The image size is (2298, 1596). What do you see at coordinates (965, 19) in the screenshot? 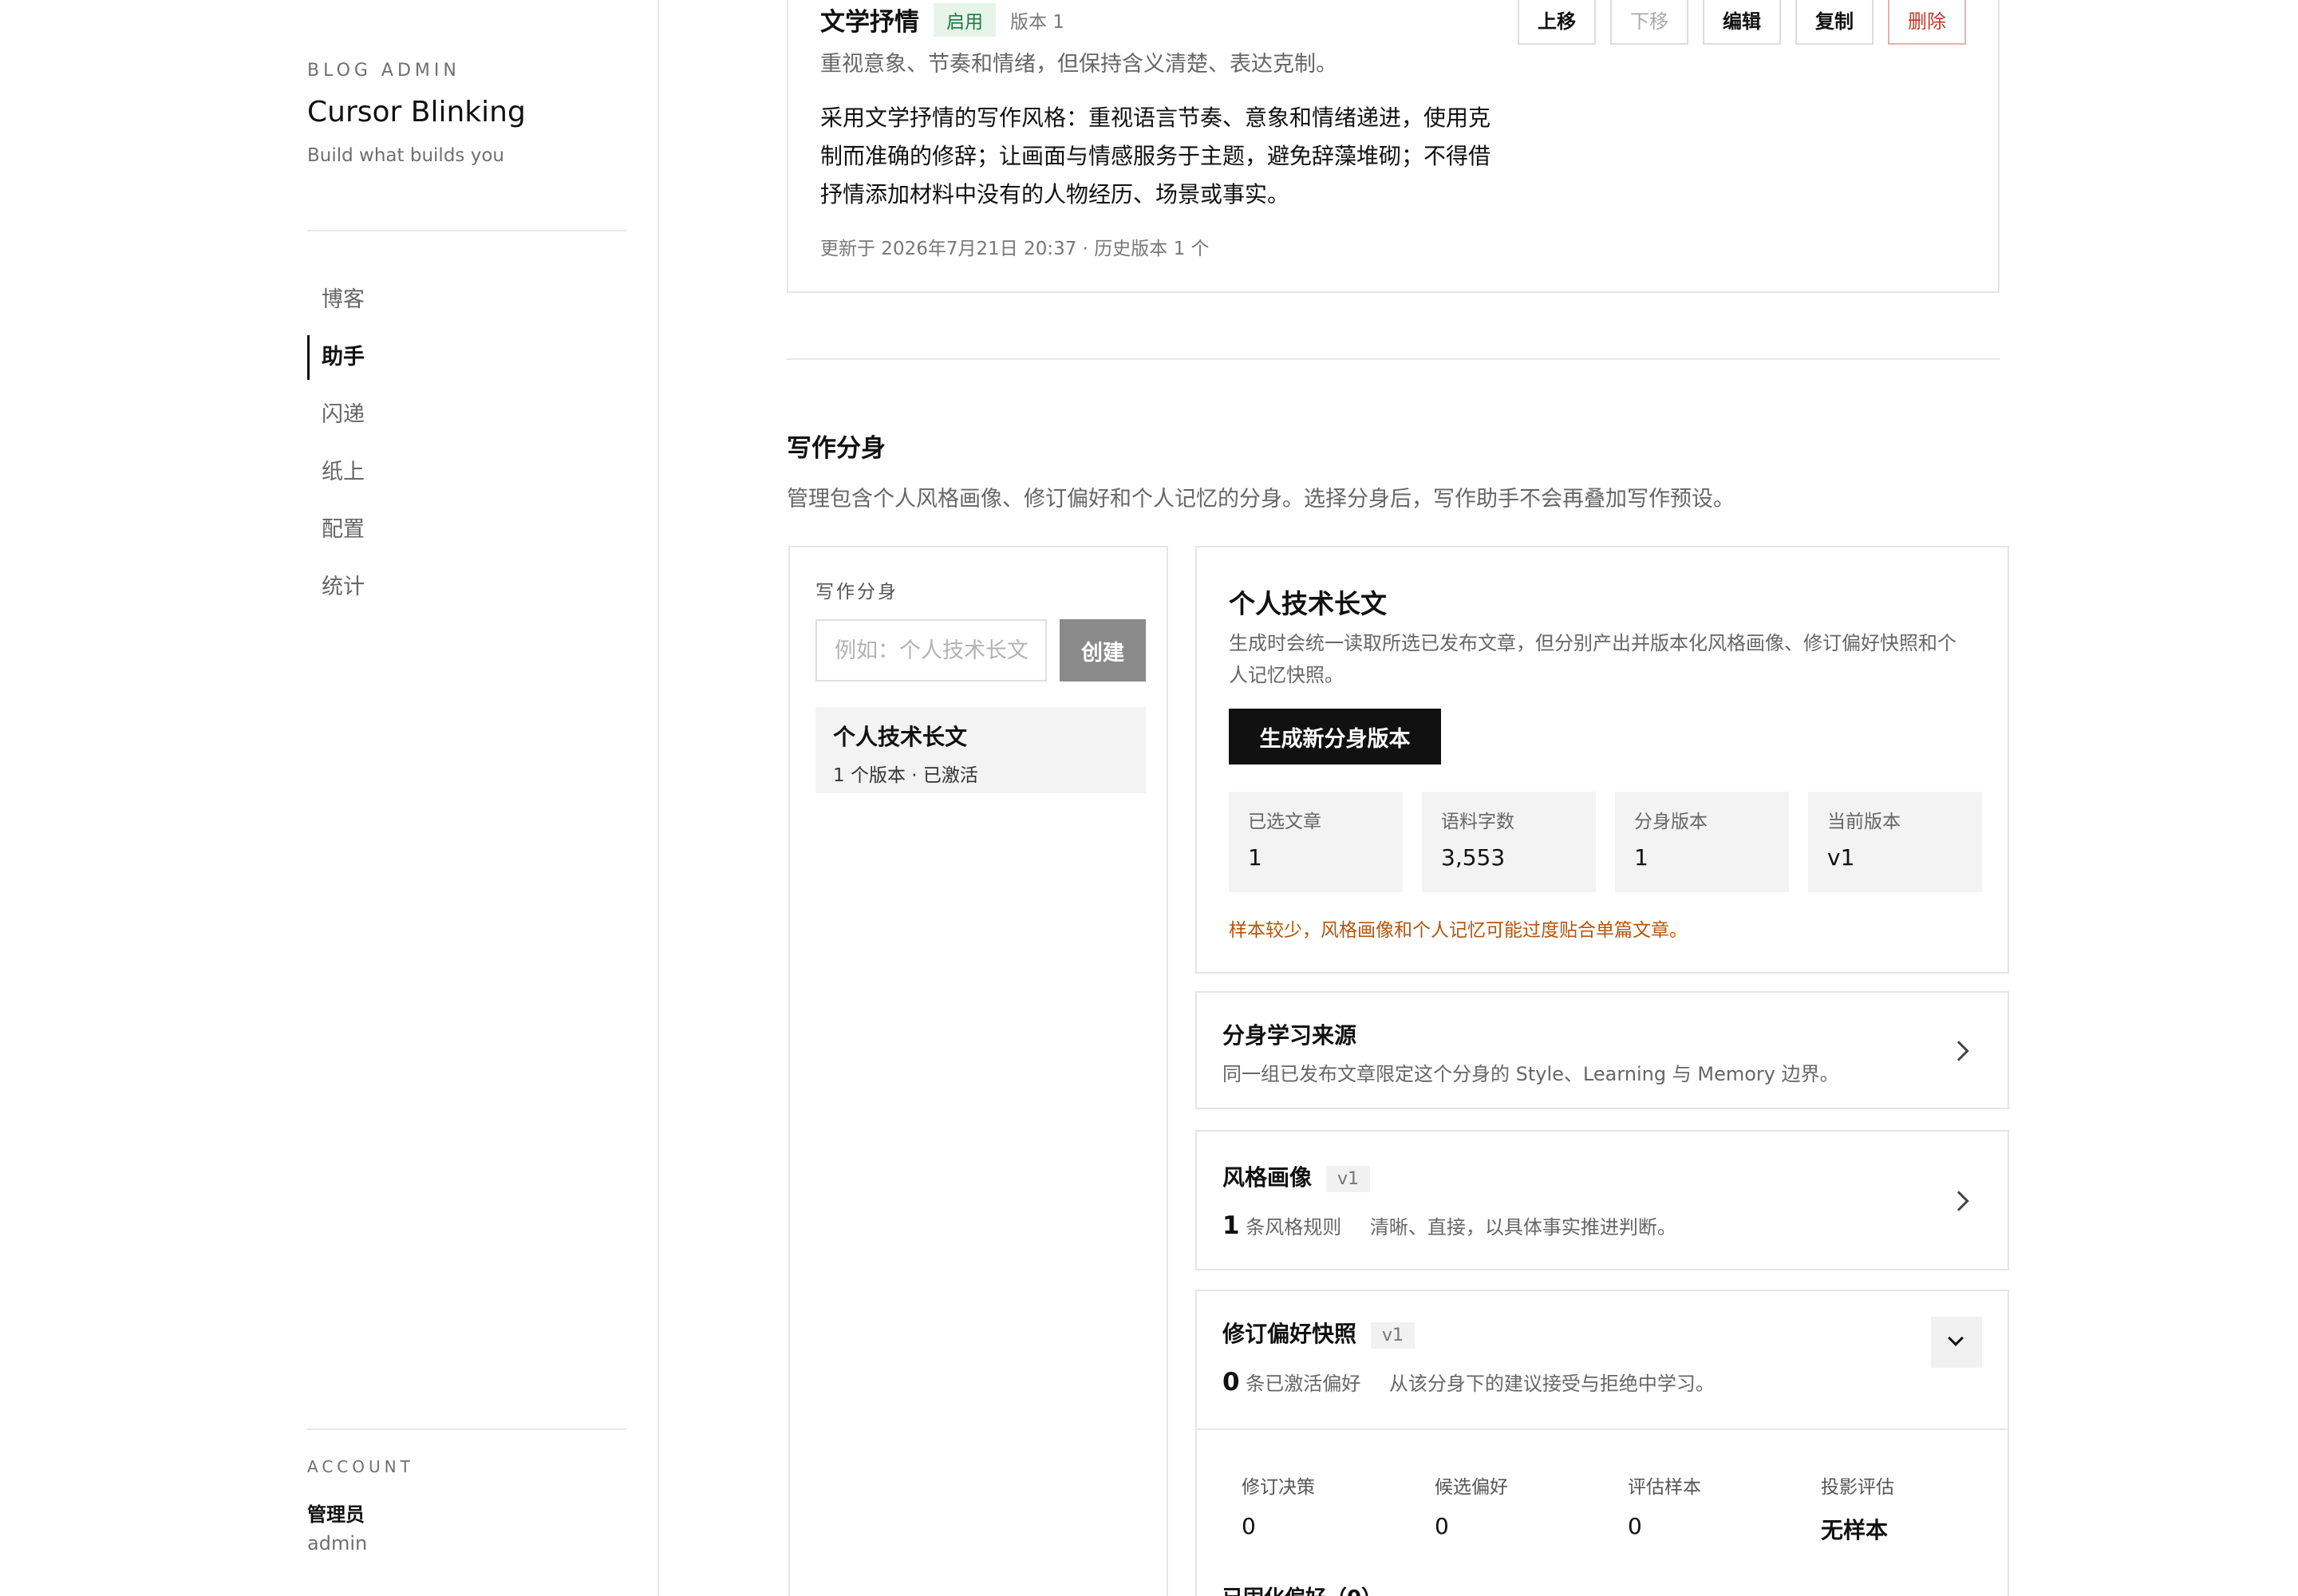
I see `status-badge: 启用` at bounding box center [965, 19].